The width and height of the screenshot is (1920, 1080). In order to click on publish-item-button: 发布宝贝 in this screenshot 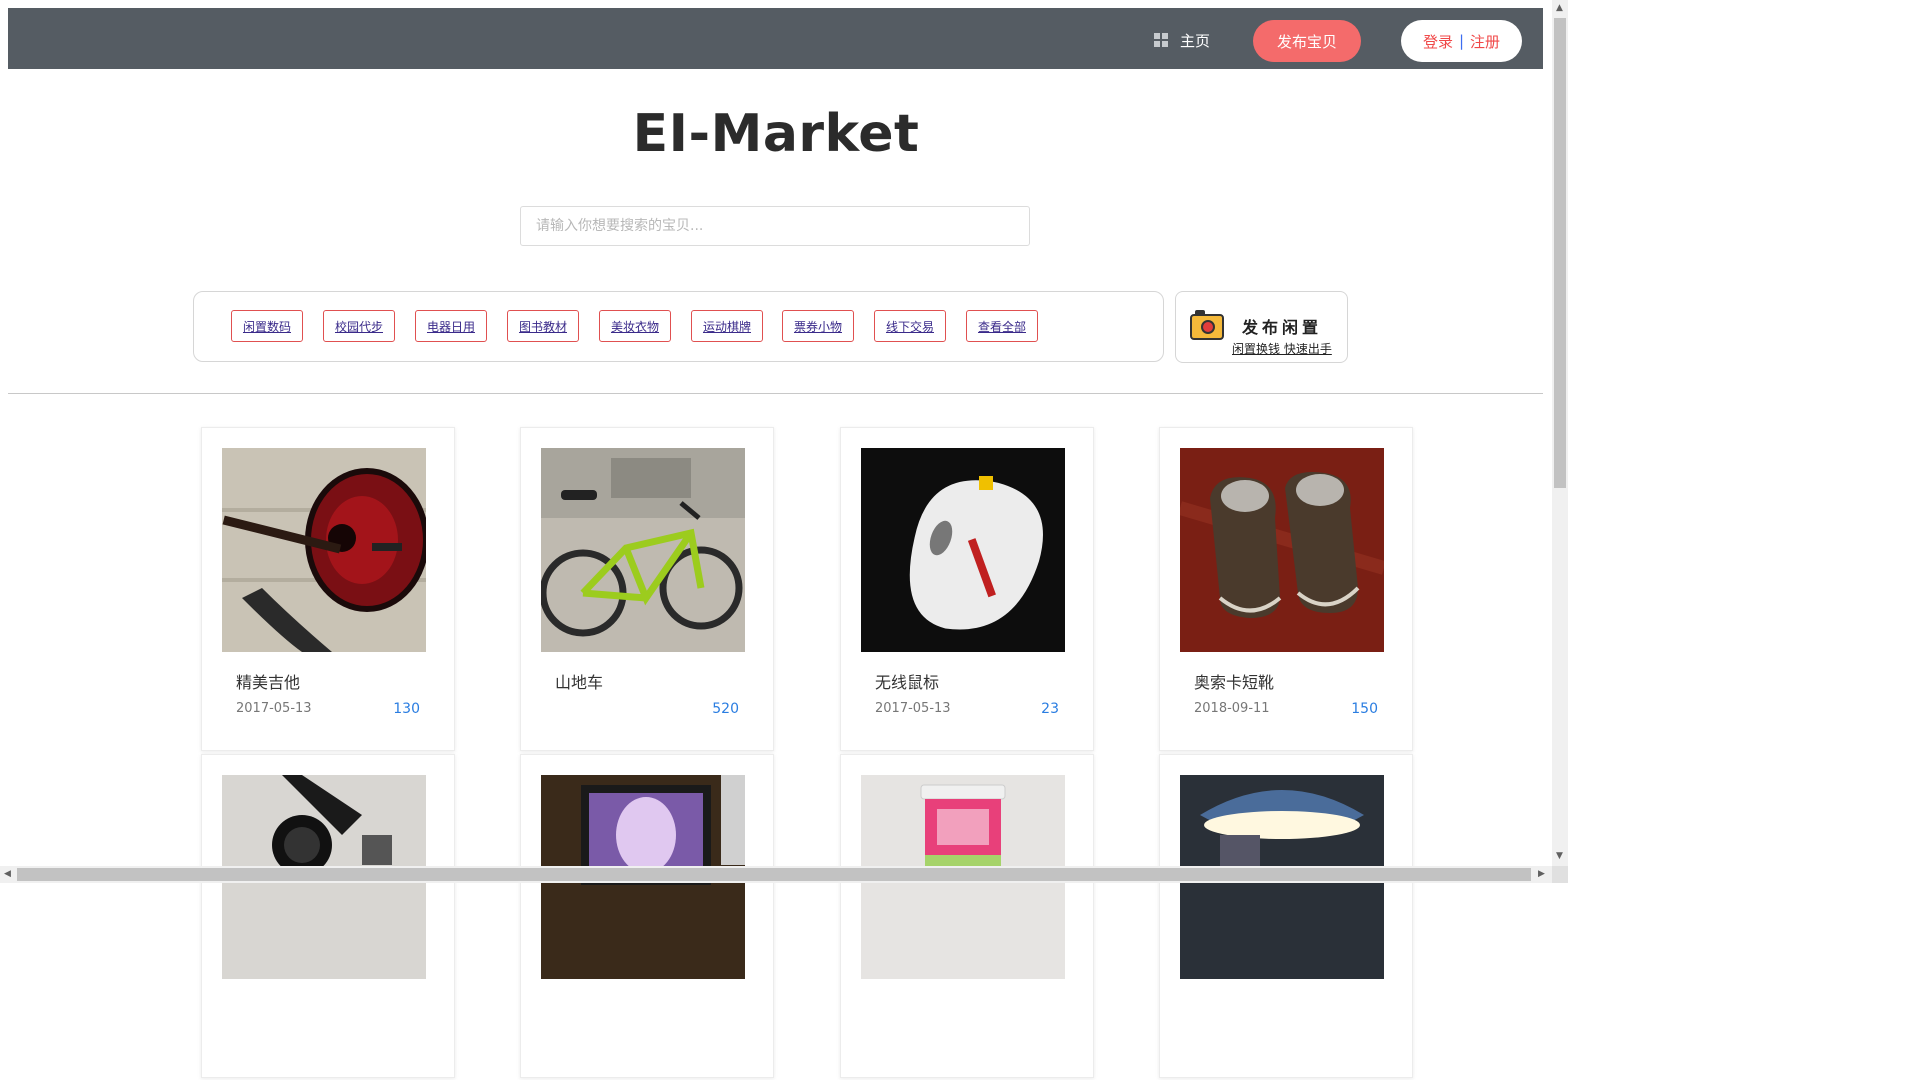, I will do `click(1307, 41)`.